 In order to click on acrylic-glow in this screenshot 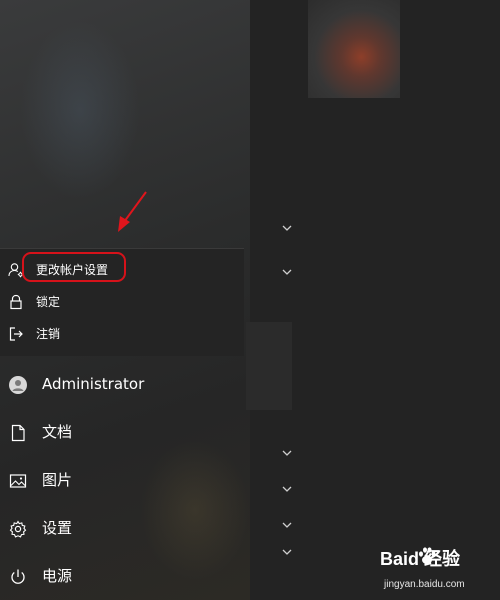, I will do `click(80, 110)`.